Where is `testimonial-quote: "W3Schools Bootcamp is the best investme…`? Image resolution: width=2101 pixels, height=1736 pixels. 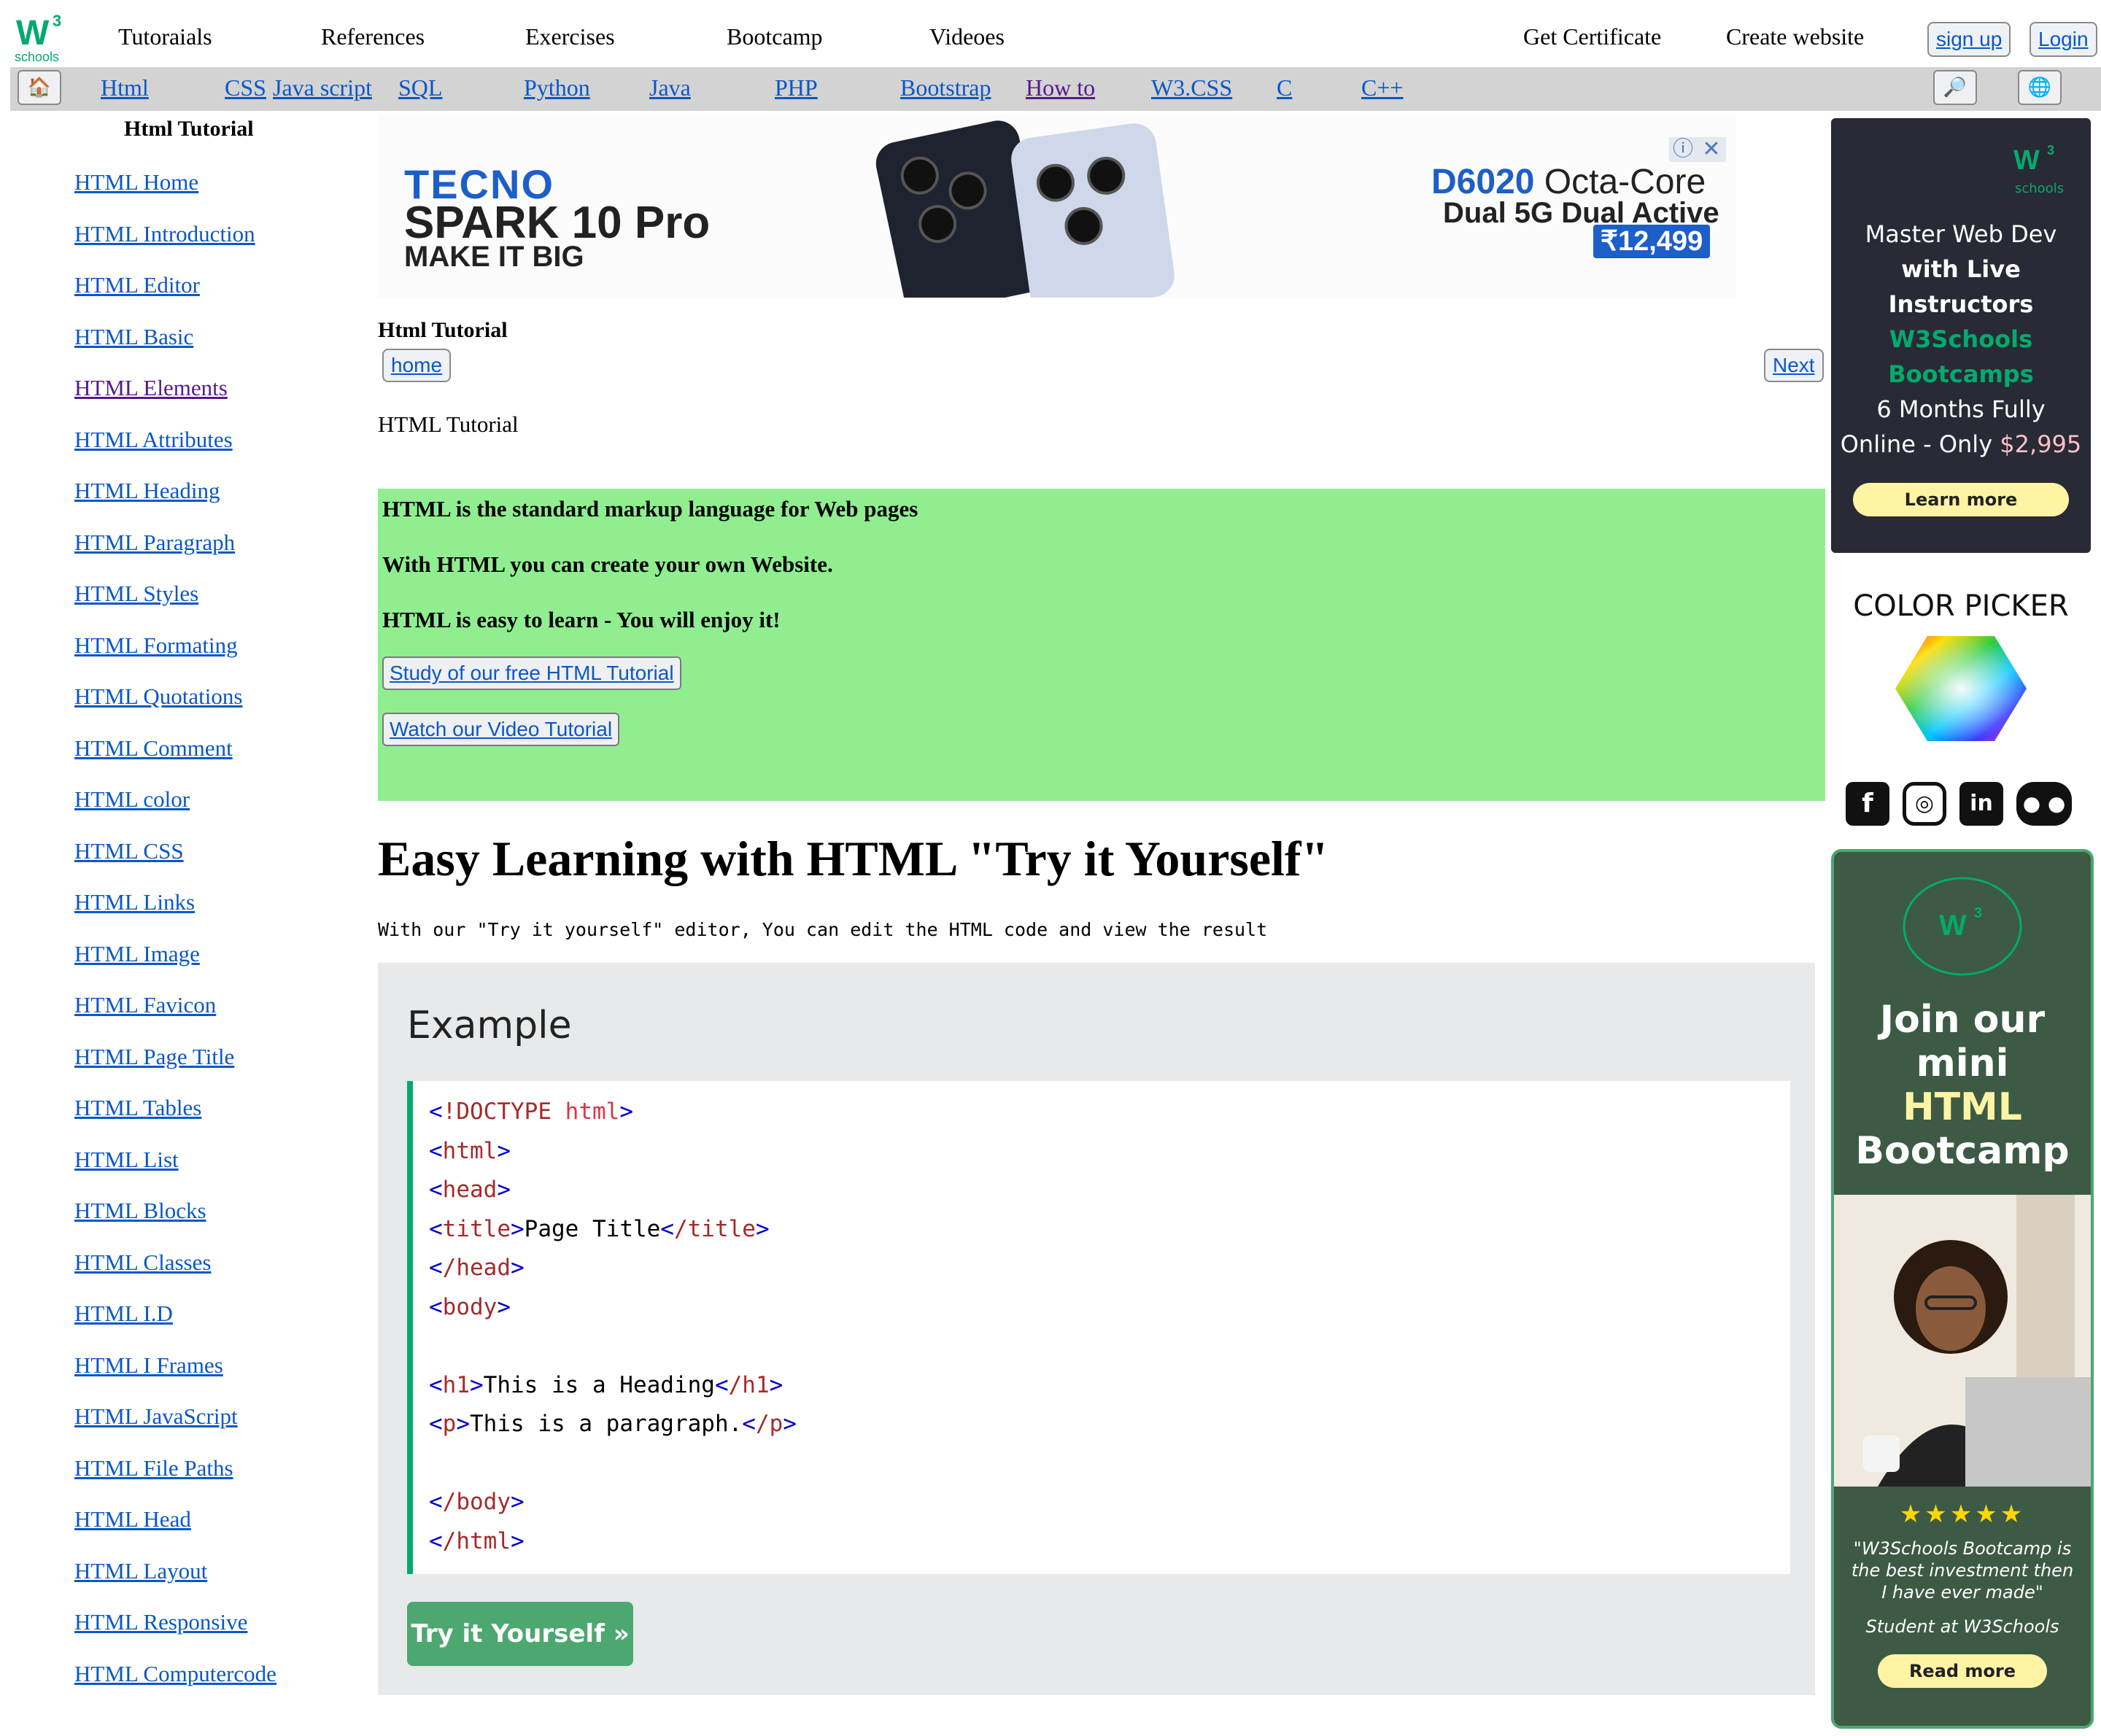
testimonial-quote: "W3Schools Bootcamp is the best investme… is located at coordinates (1962, 1570).